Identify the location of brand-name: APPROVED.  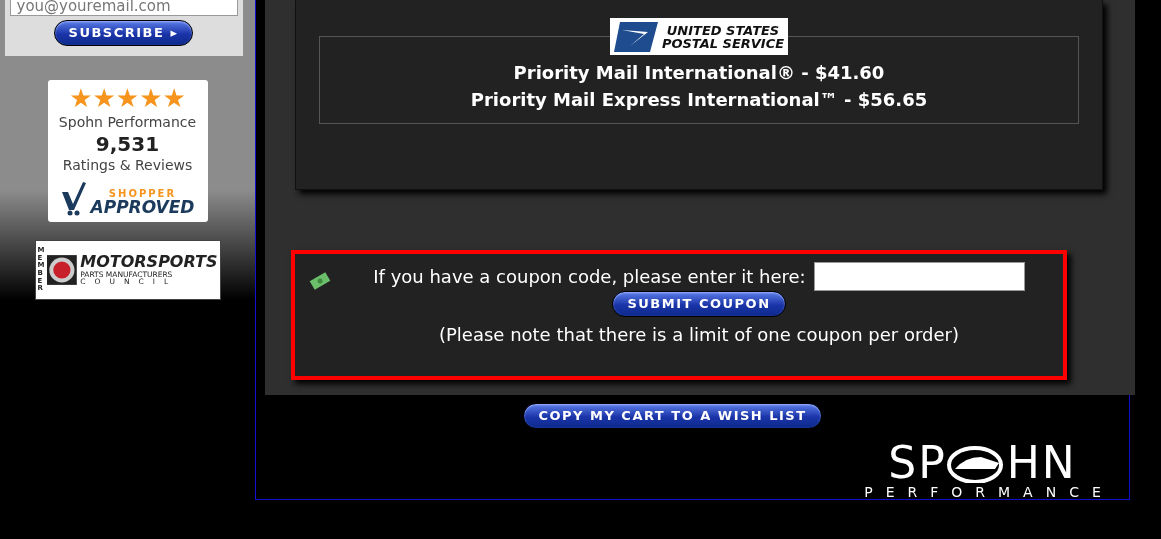
(142, 207).